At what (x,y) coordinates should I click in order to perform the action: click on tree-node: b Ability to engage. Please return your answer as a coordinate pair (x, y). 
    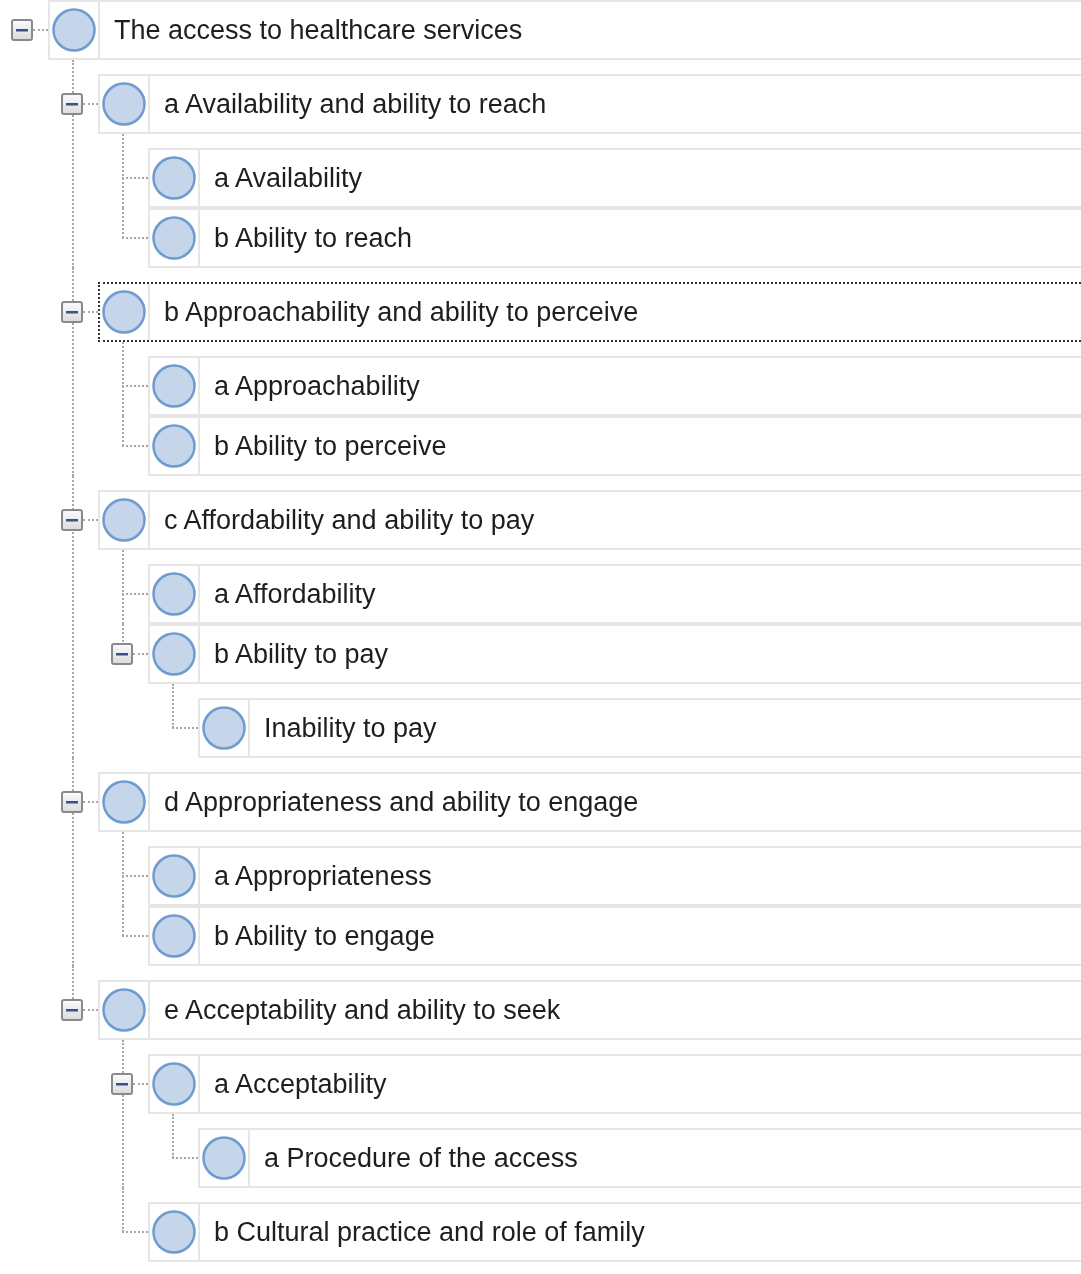
    Looking at the image, I should click on (614, 936).